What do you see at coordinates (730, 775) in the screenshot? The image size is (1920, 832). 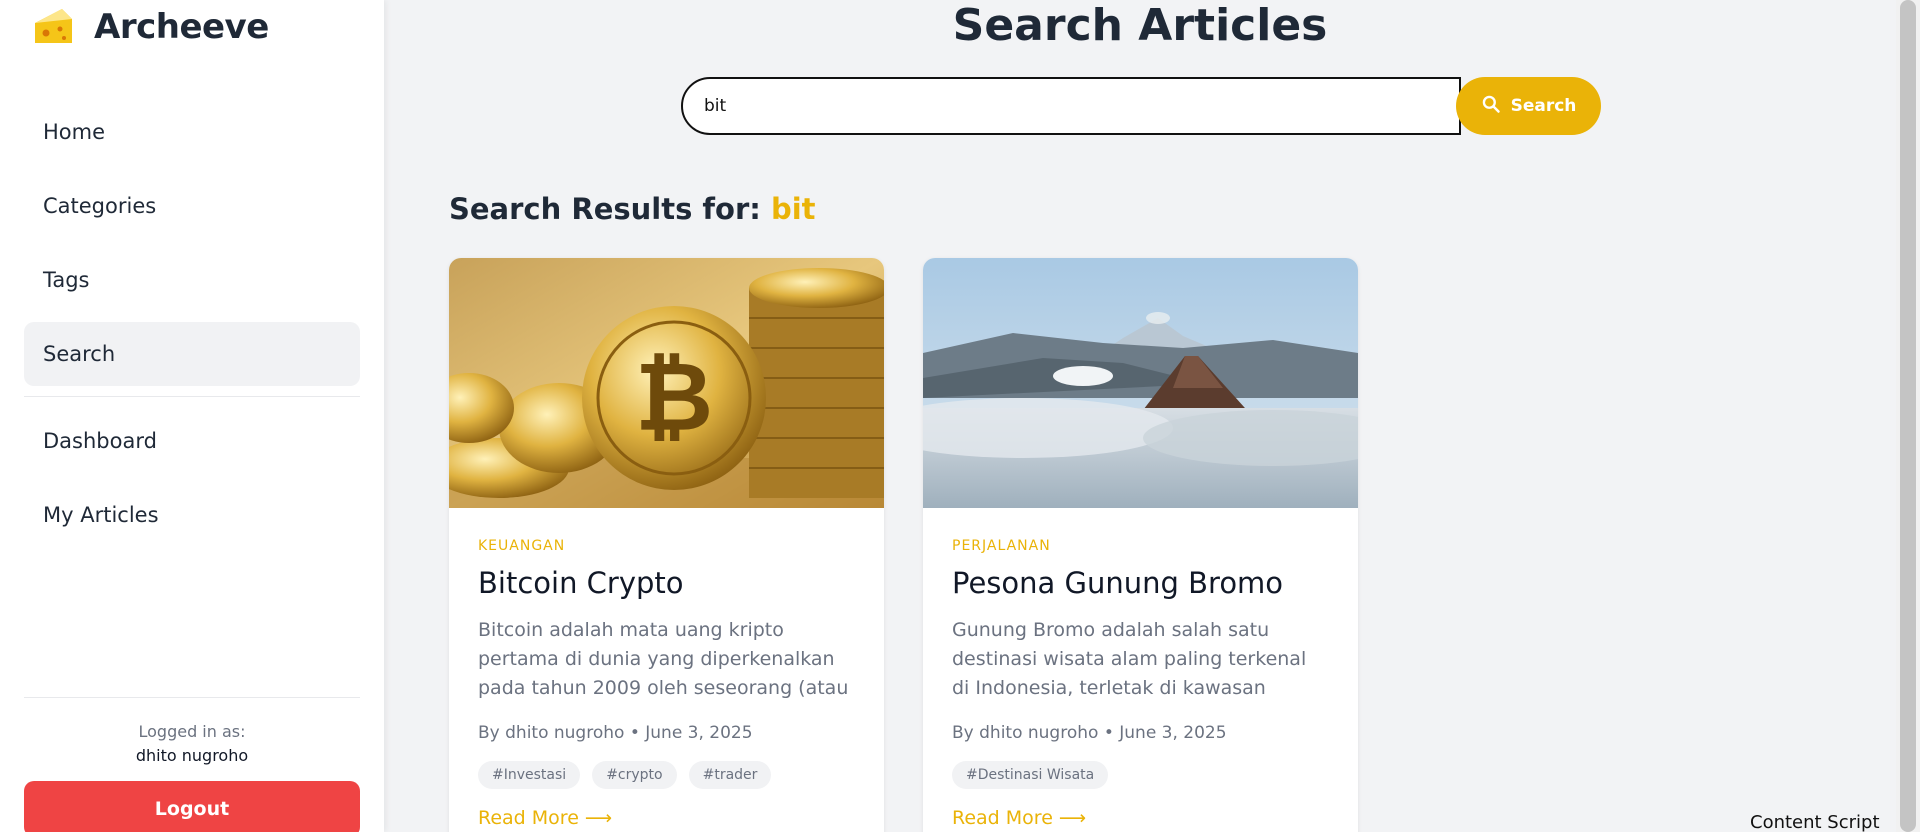 I see `tag: #trader` at bounding box center [730, 775].